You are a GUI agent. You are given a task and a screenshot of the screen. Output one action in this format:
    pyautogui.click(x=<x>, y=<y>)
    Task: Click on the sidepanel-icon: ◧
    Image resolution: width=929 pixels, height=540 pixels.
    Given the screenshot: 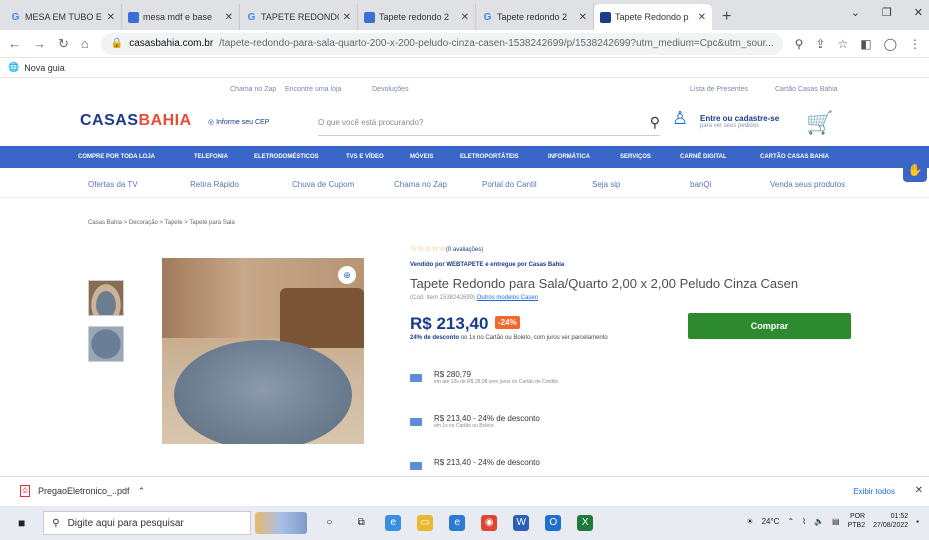 What is the action you would take?
    pyautogui.click(x=865, y=44)
    